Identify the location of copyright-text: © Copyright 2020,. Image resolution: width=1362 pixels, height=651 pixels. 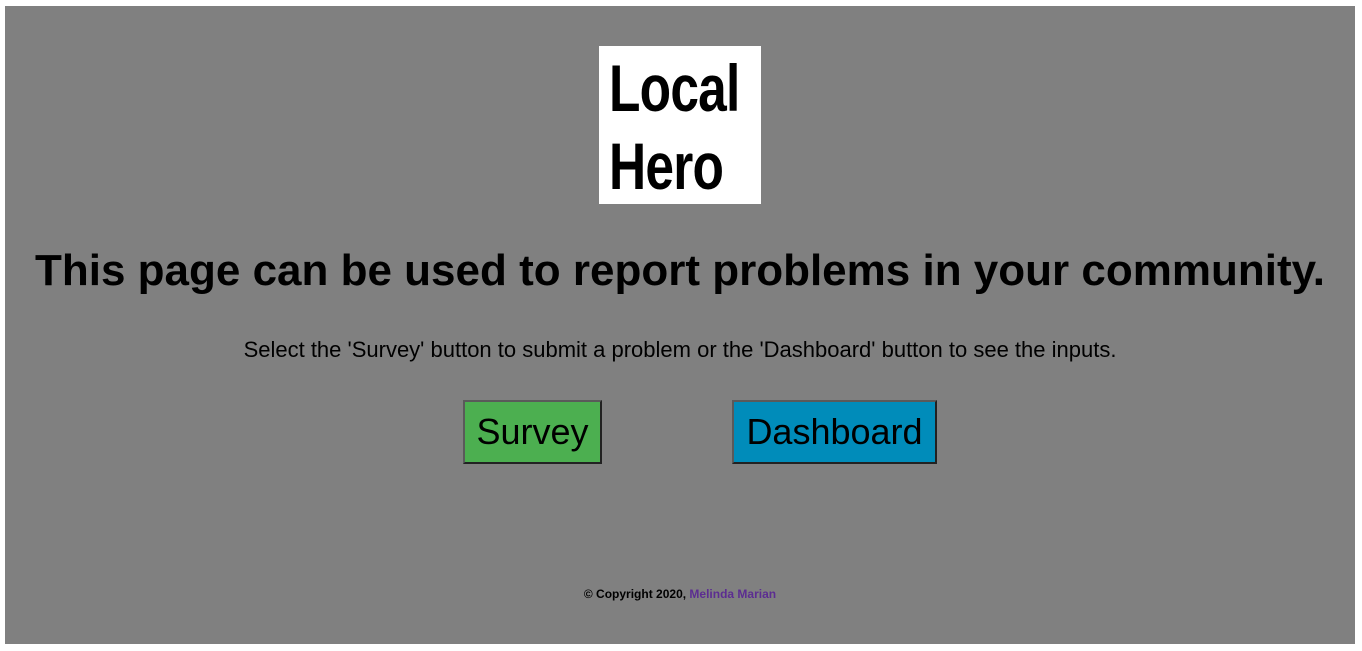
(635, 594).